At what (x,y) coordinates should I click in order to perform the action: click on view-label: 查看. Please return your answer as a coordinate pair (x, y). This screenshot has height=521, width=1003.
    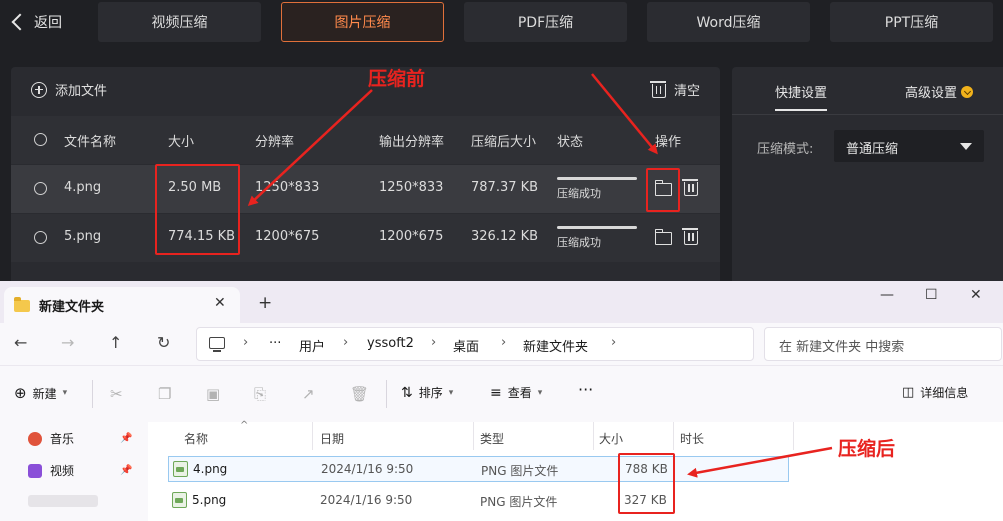
    Looking at the image, I should click on (519, 393).